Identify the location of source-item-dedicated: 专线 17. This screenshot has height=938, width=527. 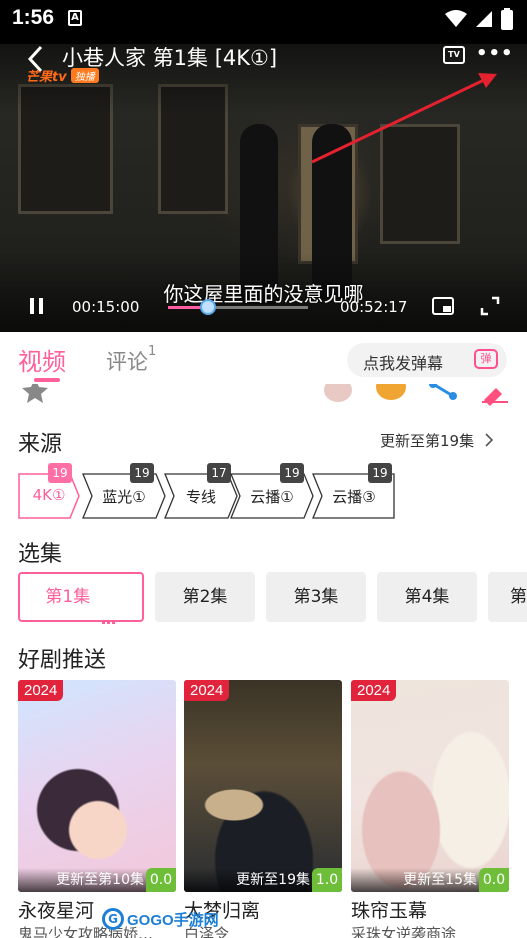
(201, 491).